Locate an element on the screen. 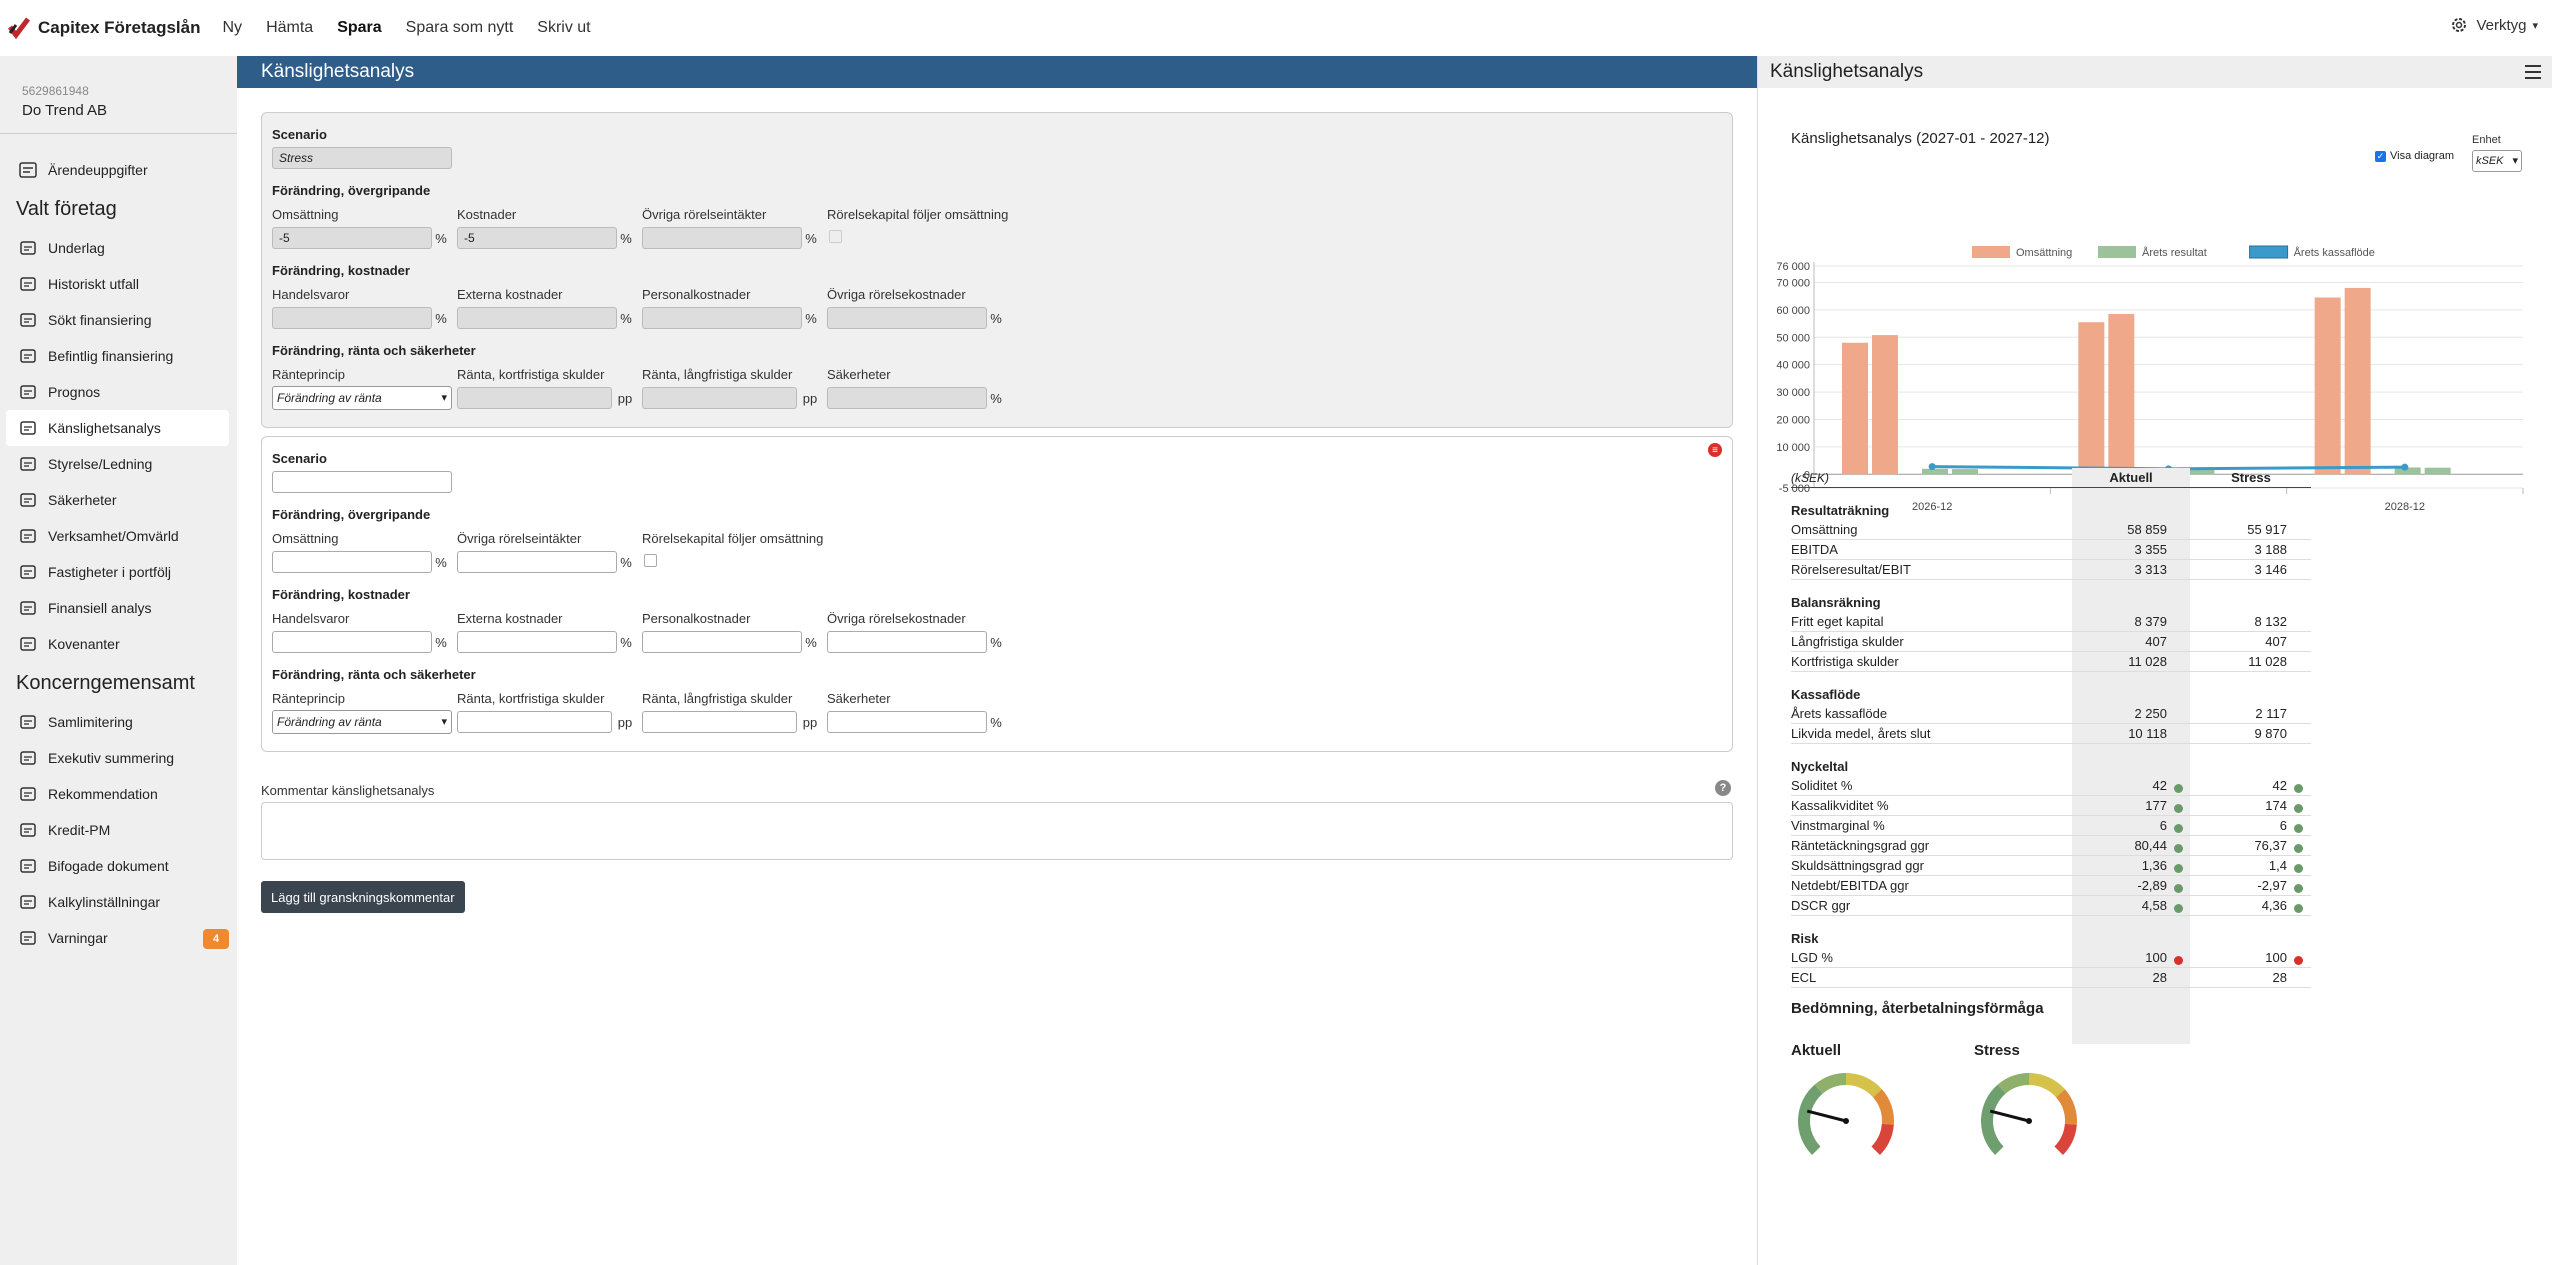 The width and height of the screenshot is (2552, 1265). sidebar-item-verksamhet-omvärld: Verksamhet/Omvärld is located at coordinates (118, 536).